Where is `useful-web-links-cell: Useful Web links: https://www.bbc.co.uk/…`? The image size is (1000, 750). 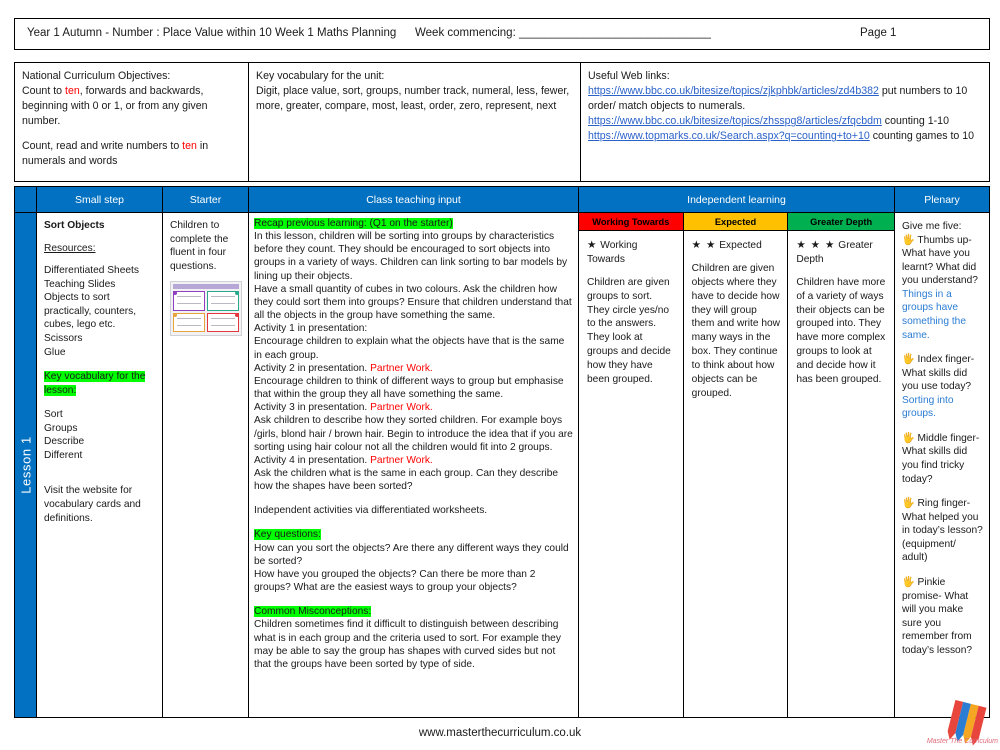 useful-web-links-cell: Useful Web links: https://www.bbc.co.uk/… is located at coordinates (785, 122).